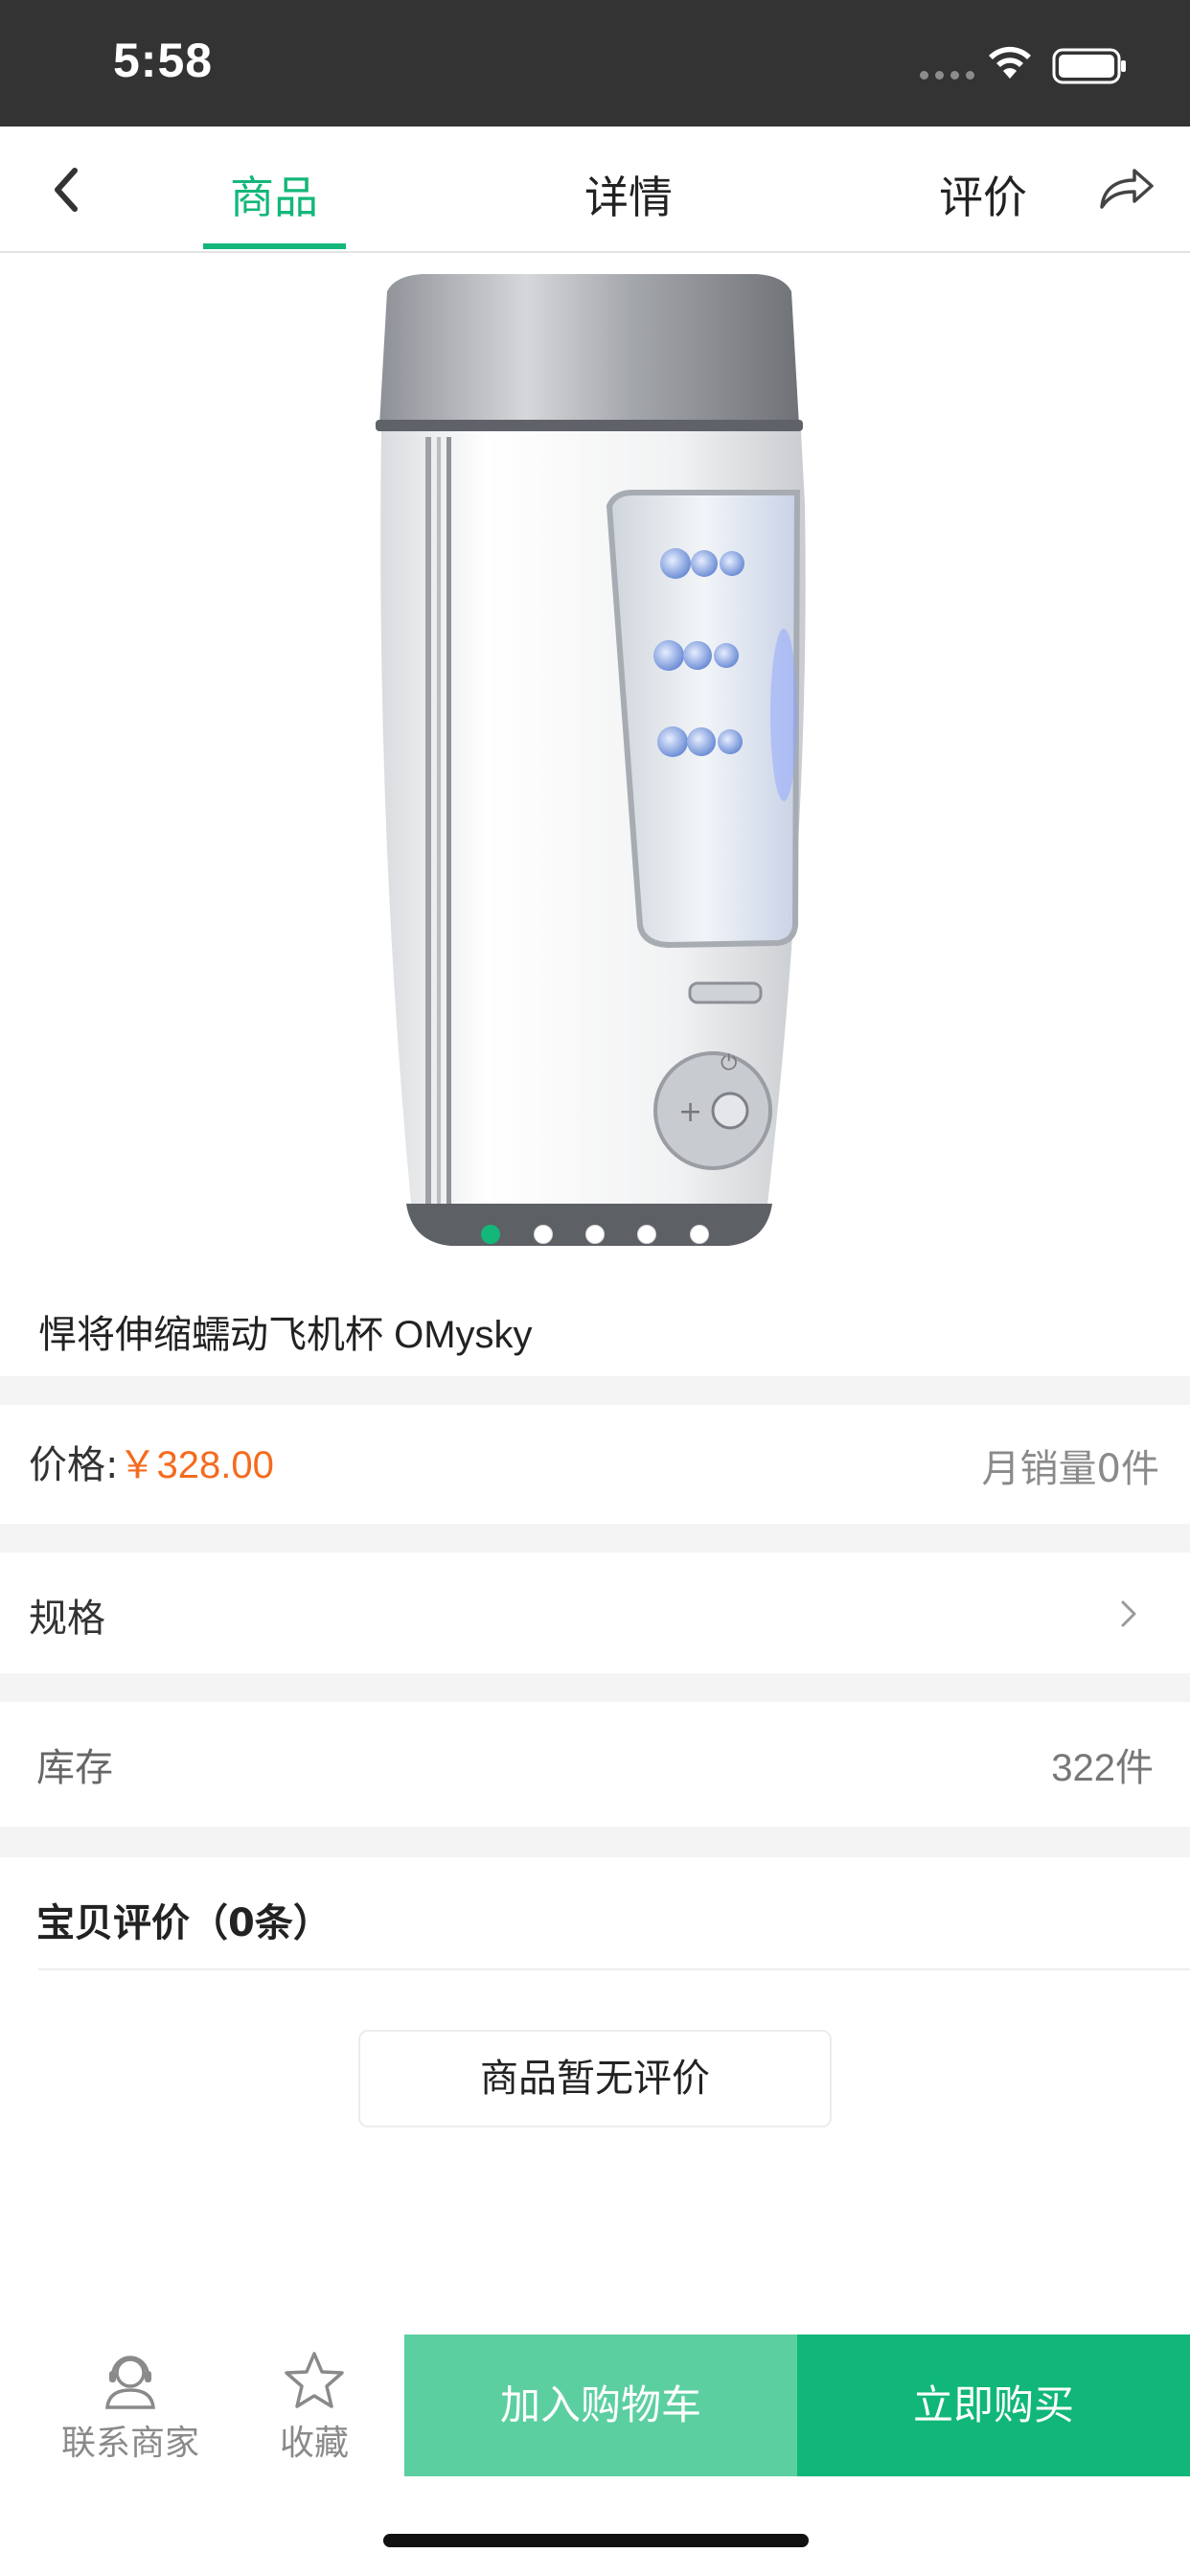 The image size is (1190, 2576). What do you see at coordinates (994, 2405) in the screenshot?
I see `buy-now-button: 立即购买` at bounding box center [994, 2405].